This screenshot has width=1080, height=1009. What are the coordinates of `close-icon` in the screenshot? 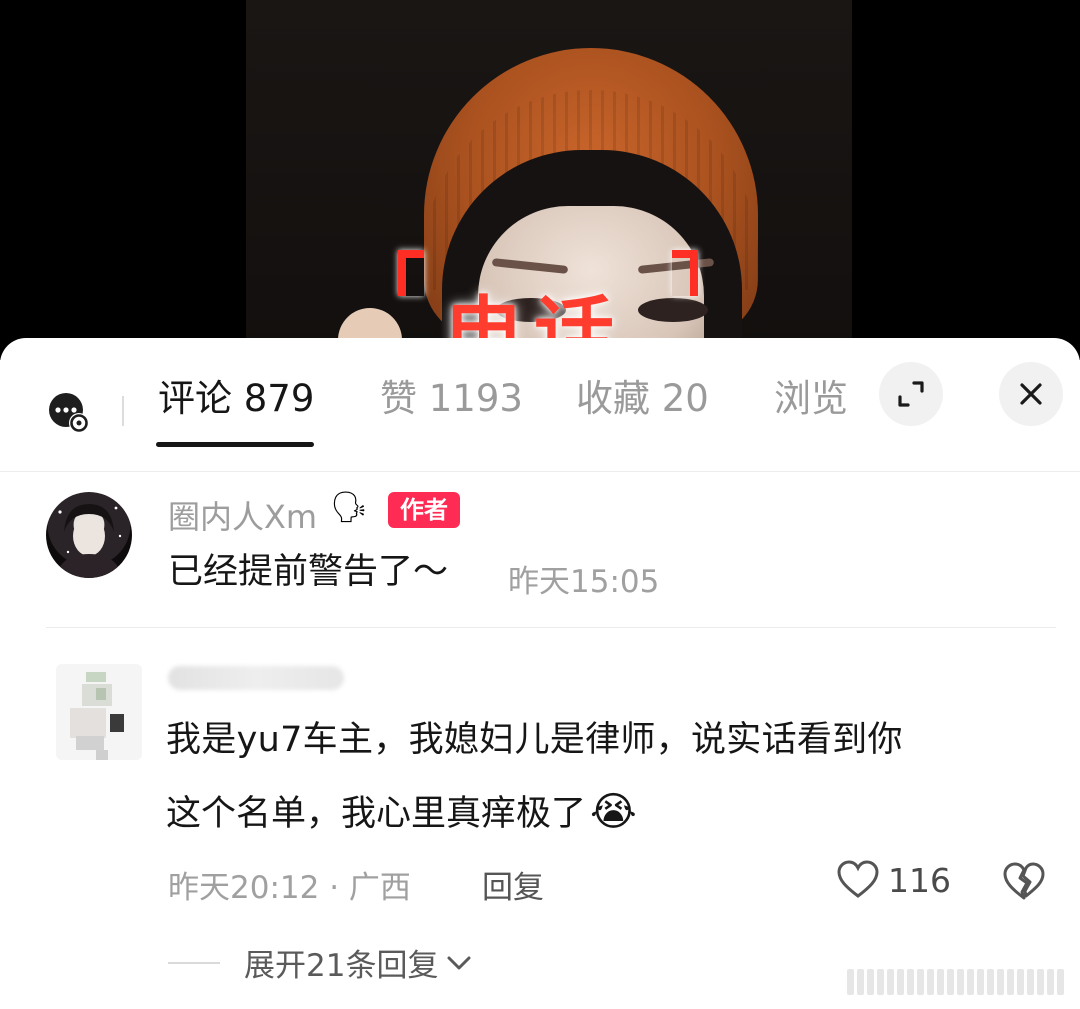 It's located at (1031, 394).